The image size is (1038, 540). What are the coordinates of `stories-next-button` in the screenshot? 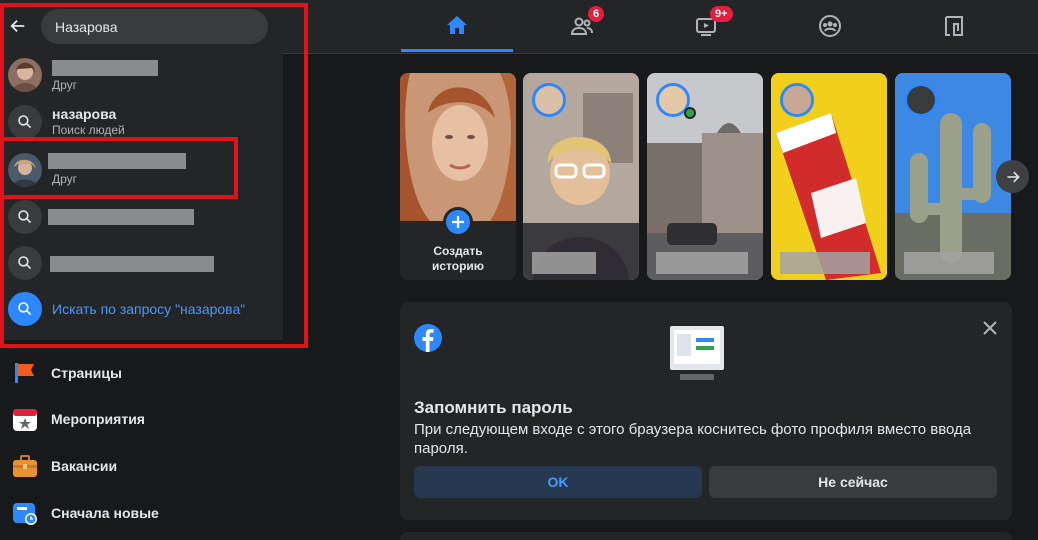 It's located at (1012, 176).